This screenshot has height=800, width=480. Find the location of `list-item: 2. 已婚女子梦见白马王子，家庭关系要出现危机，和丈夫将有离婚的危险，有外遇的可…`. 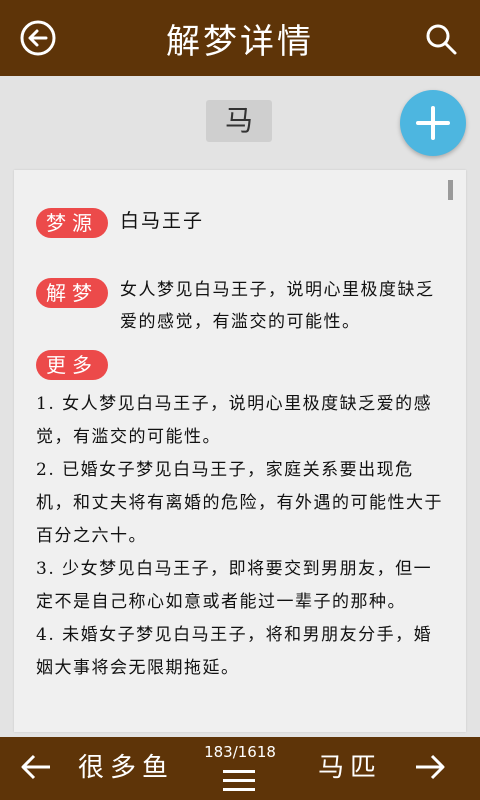

list-item: 2. 已婚女子梦见白马王子，家庭关系要出现危机，和丈夫将有离婚的危险，有外遇的可… is located at coordinates (239, 503).